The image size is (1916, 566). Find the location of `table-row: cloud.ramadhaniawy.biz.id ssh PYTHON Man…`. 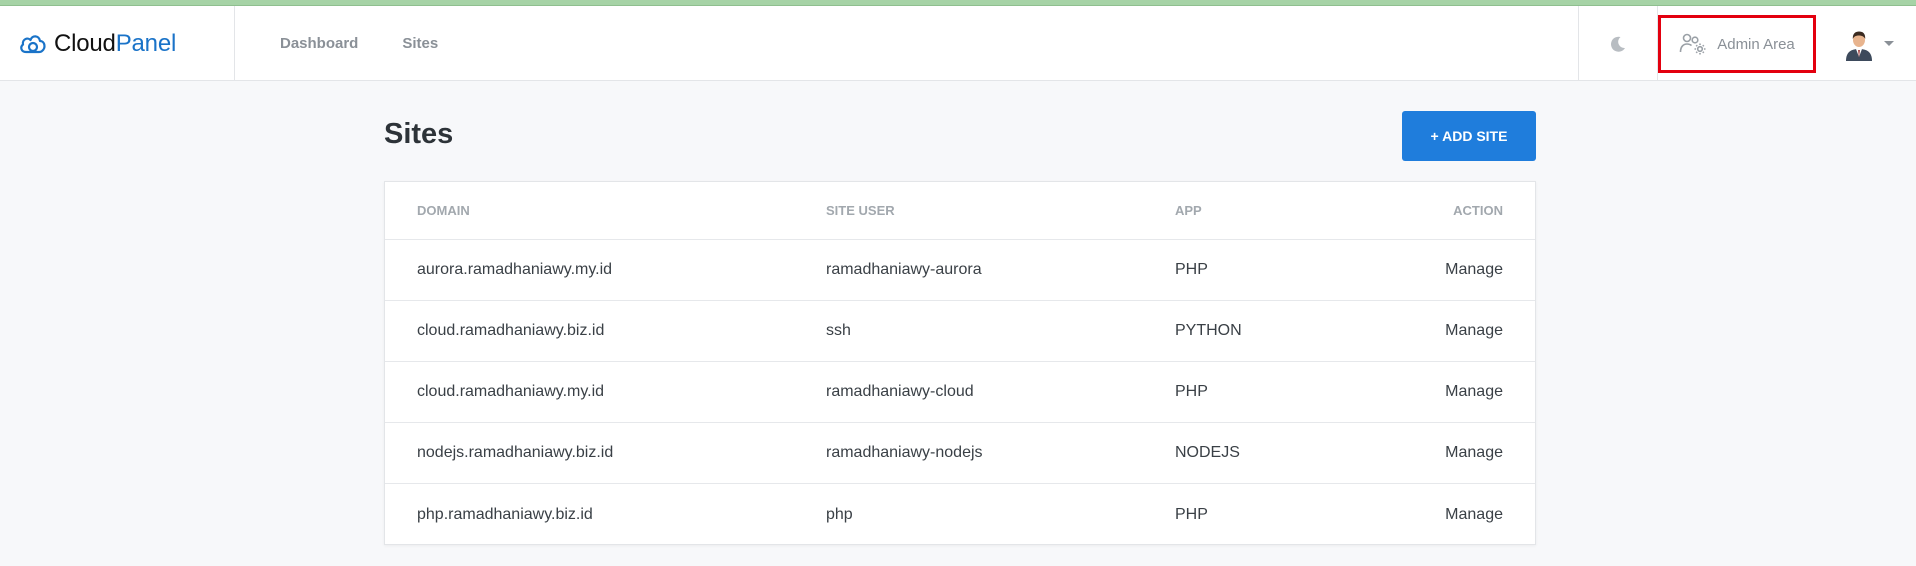

table-row: cloud.ramadhaniawy.biz.id ssh PYTHON Man… is located at coordinates (960, 331).